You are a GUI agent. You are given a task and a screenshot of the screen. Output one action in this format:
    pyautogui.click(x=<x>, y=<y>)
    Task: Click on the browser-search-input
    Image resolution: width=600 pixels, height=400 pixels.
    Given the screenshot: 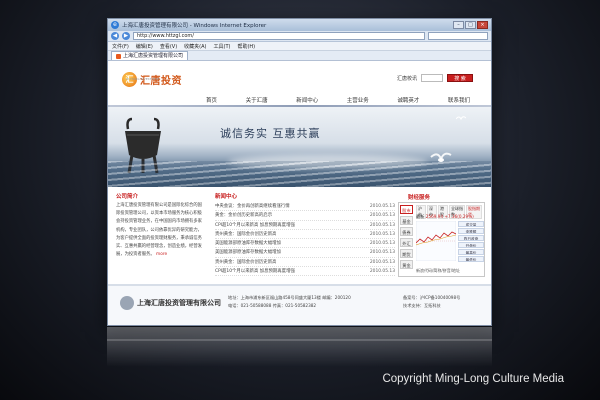 What is the action you would take?
    pyautogui.click(x=458, y=36)
    